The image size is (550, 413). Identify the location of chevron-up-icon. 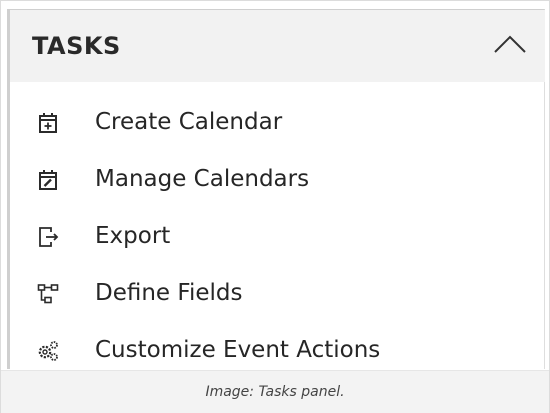
(510, 44).